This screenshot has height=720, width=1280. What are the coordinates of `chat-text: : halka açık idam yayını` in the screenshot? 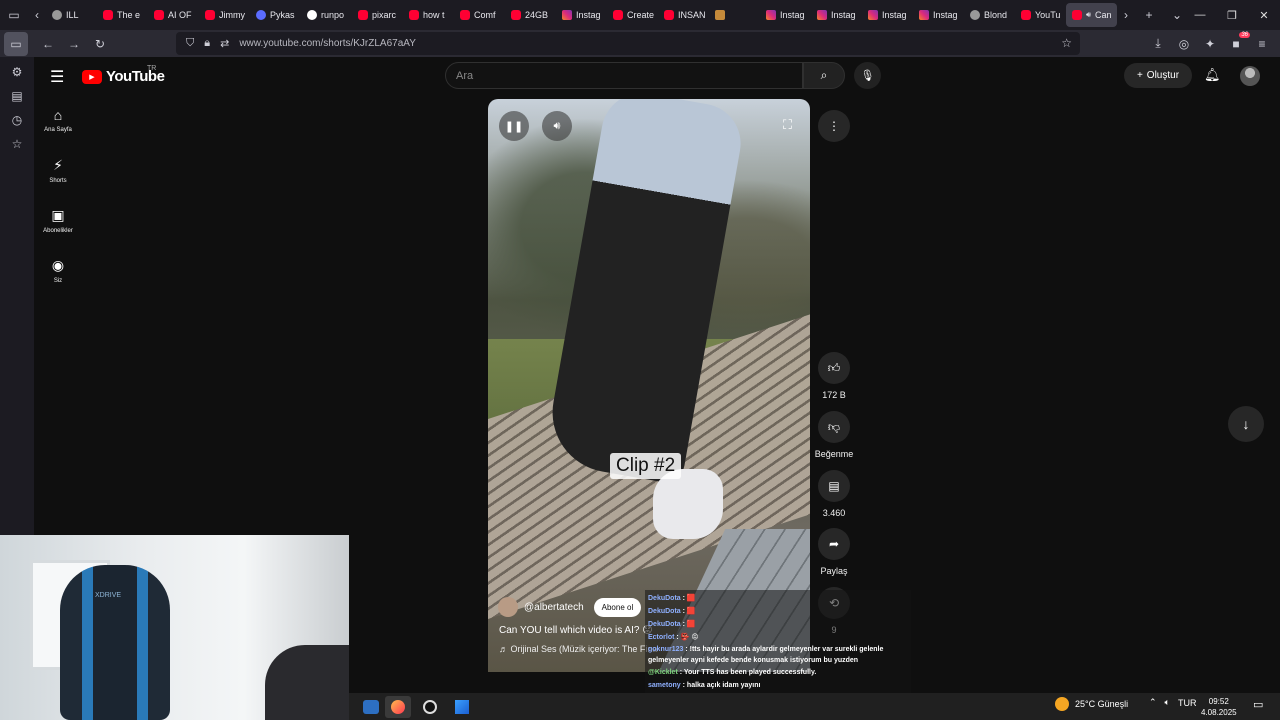 It's located at (721, 685).